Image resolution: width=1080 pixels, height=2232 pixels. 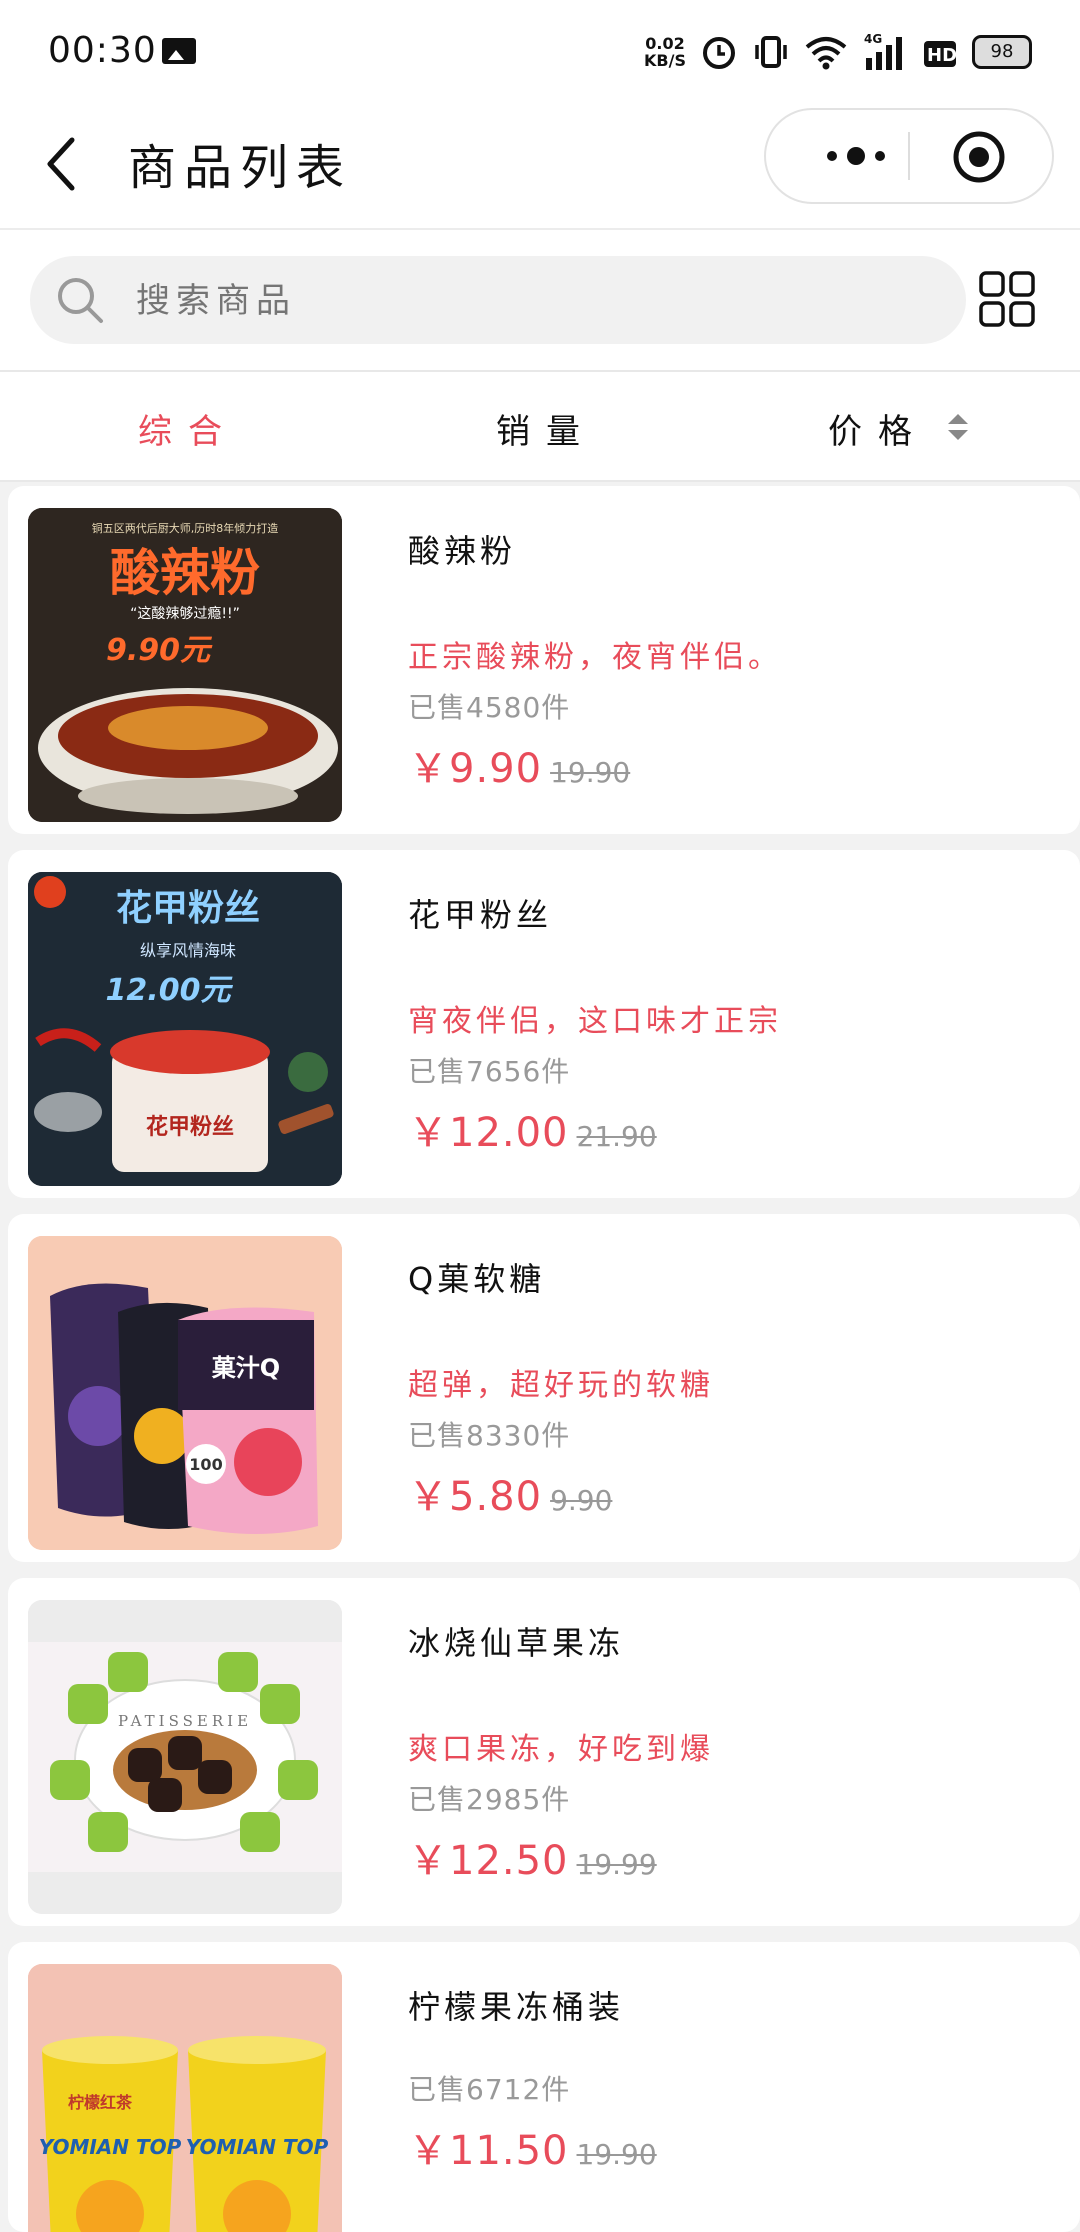 I want to click on product-desc: 正宗酸辣粉，夜宵伴侣。, so click(x=595, y=657).